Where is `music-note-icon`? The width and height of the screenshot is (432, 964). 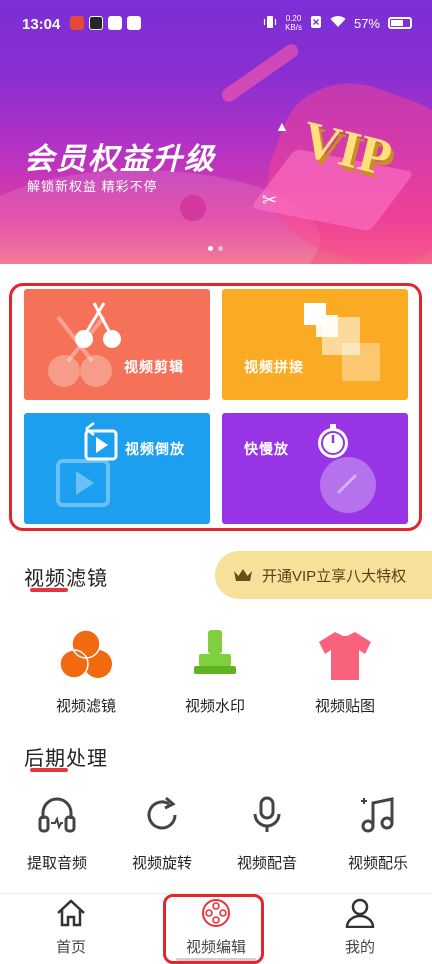 music-note-icon is located at coordinates (377, 815).